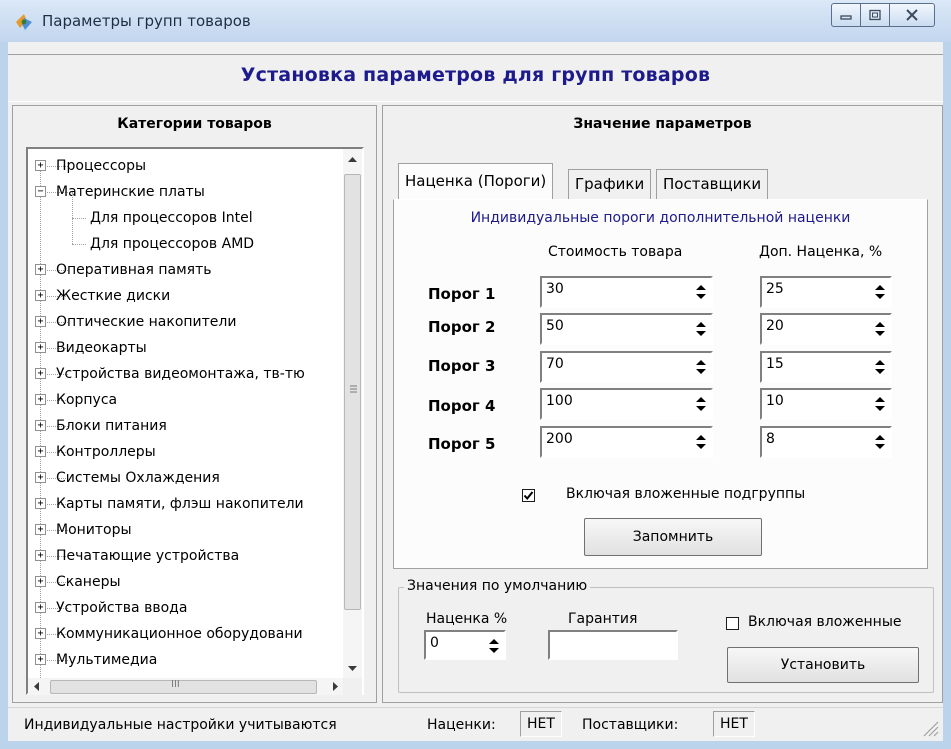  I want to click on tree-scroll-thumb, so click(352, 392).